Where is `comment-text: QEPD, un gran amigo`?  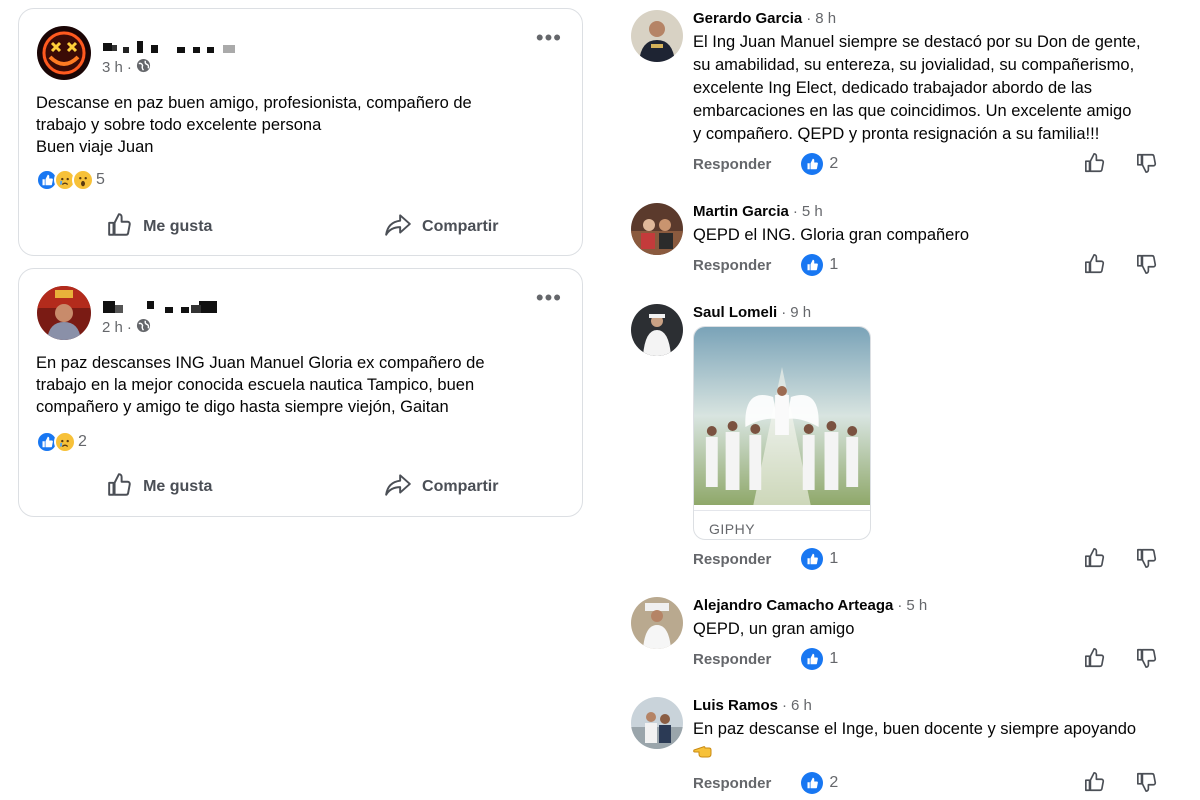 comment-text: QEPD, un gran amigo is located at coordinates (928, 629).